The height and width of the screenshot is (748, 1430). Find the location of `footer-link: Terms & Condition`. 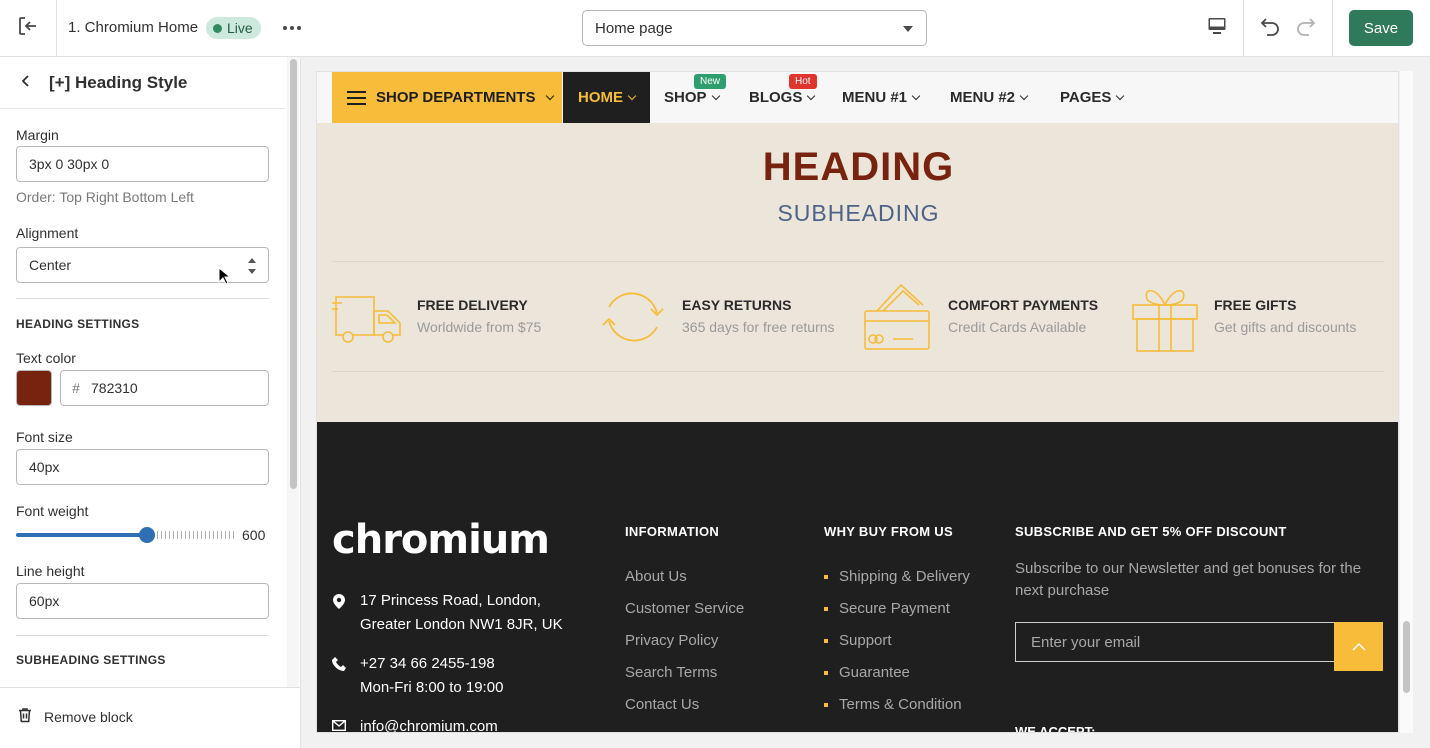

footer-link: Terms & Condition is located at coordinates (893, 704).